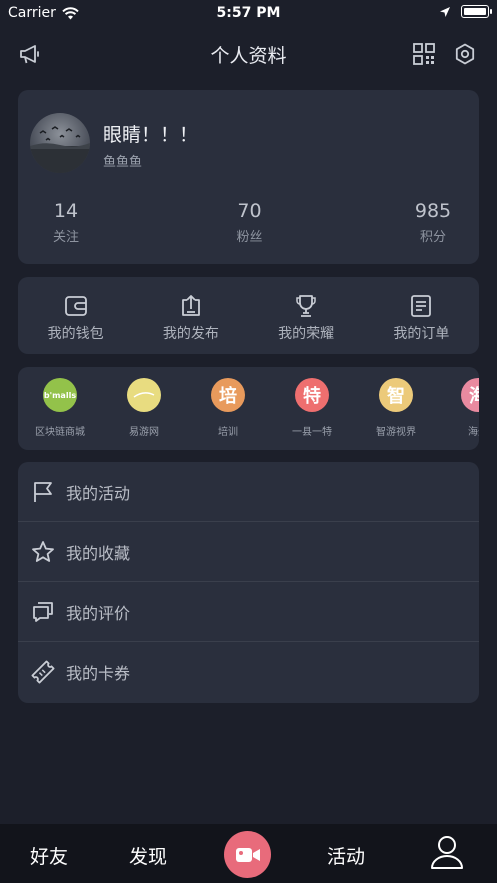  I want to click on shortcut-label: 我的荣耀, so click(306, 334).